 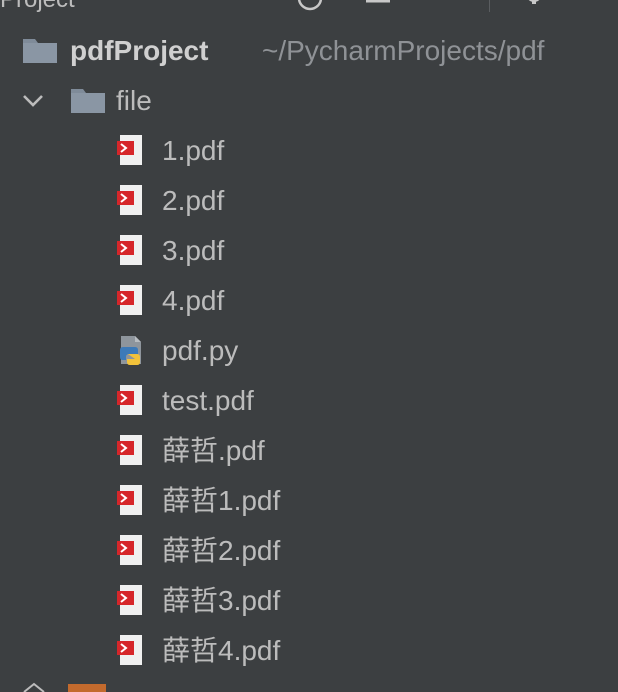 I want to click on expand-icon, so click(x=446, y=7).